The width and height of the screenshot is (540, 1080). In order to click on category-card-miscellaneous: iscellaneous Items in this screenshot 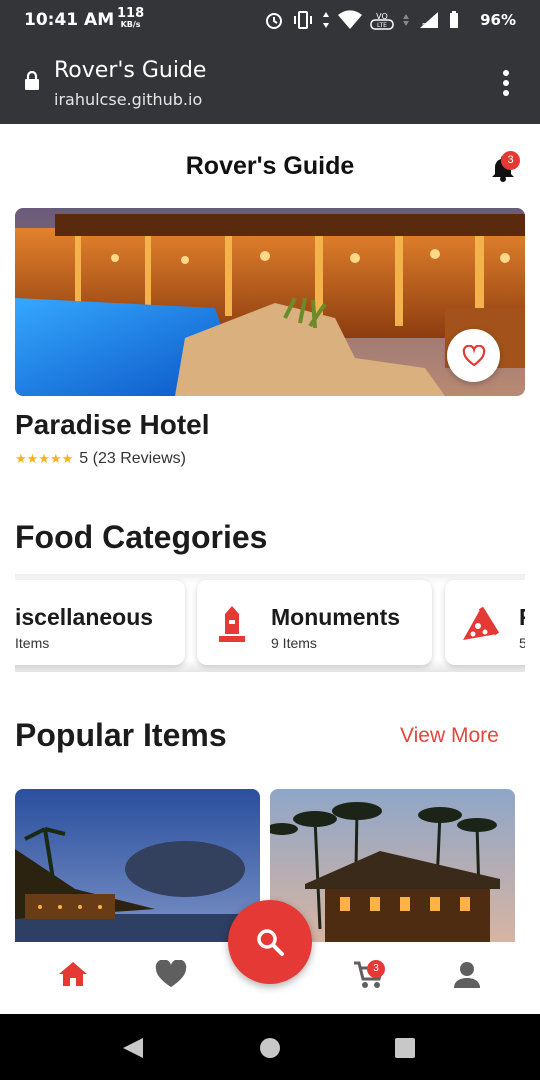, I will do `click(100, 622)`.